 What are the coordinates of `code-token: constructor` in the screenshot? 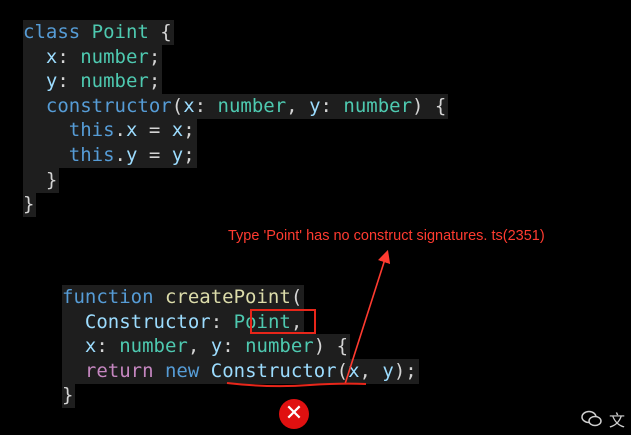 It's located at (108, 105).